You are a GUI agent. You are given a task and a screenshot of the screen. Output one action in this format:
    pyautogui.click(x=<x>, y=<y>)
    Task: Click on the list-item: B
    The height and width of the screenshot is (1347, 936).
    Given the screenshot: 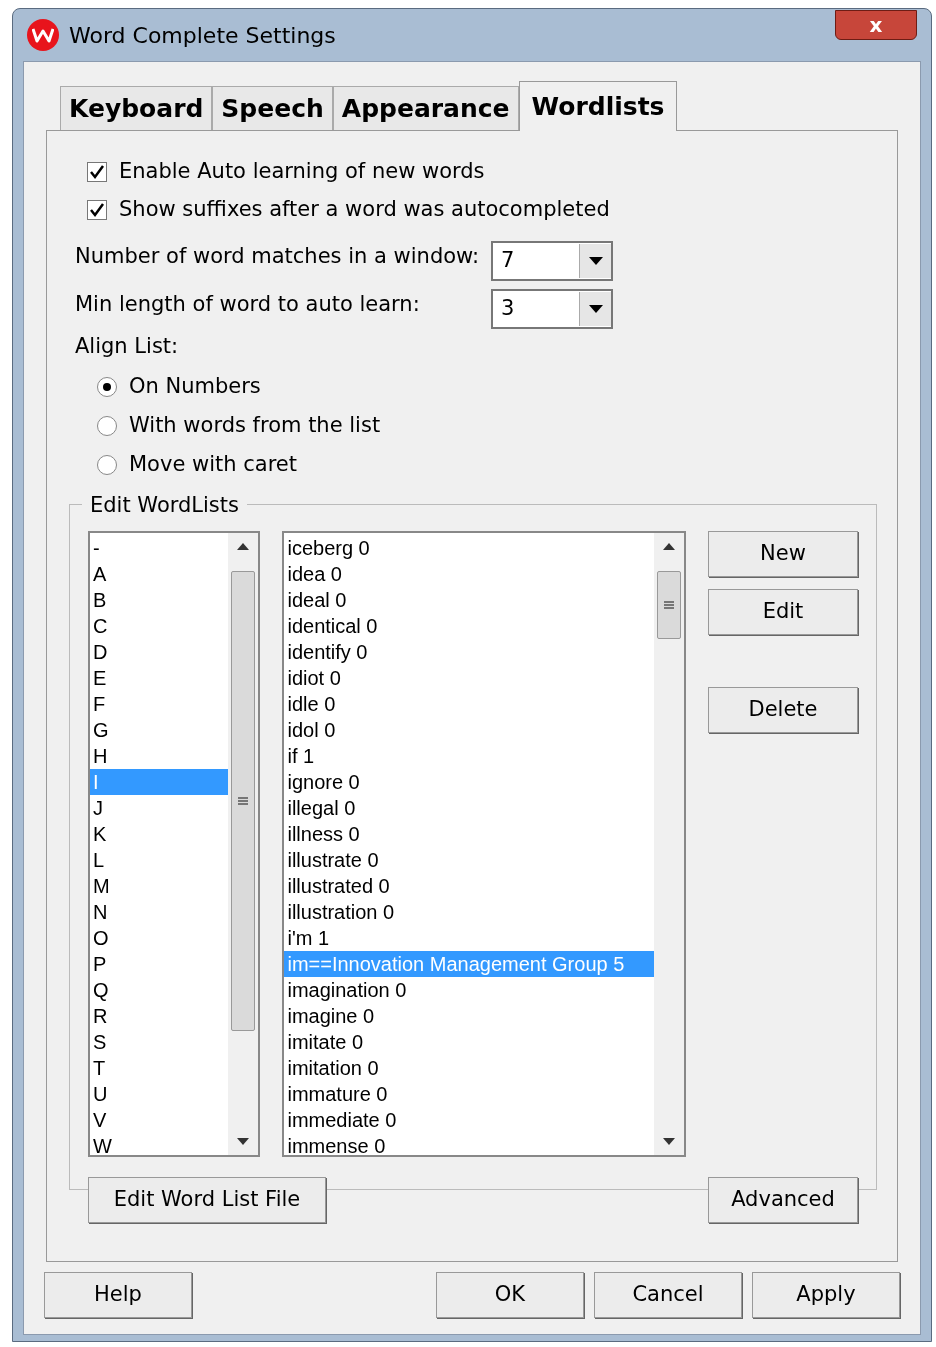 What is the action you would take?
    pyautogui.click(x=159, y=600)
    